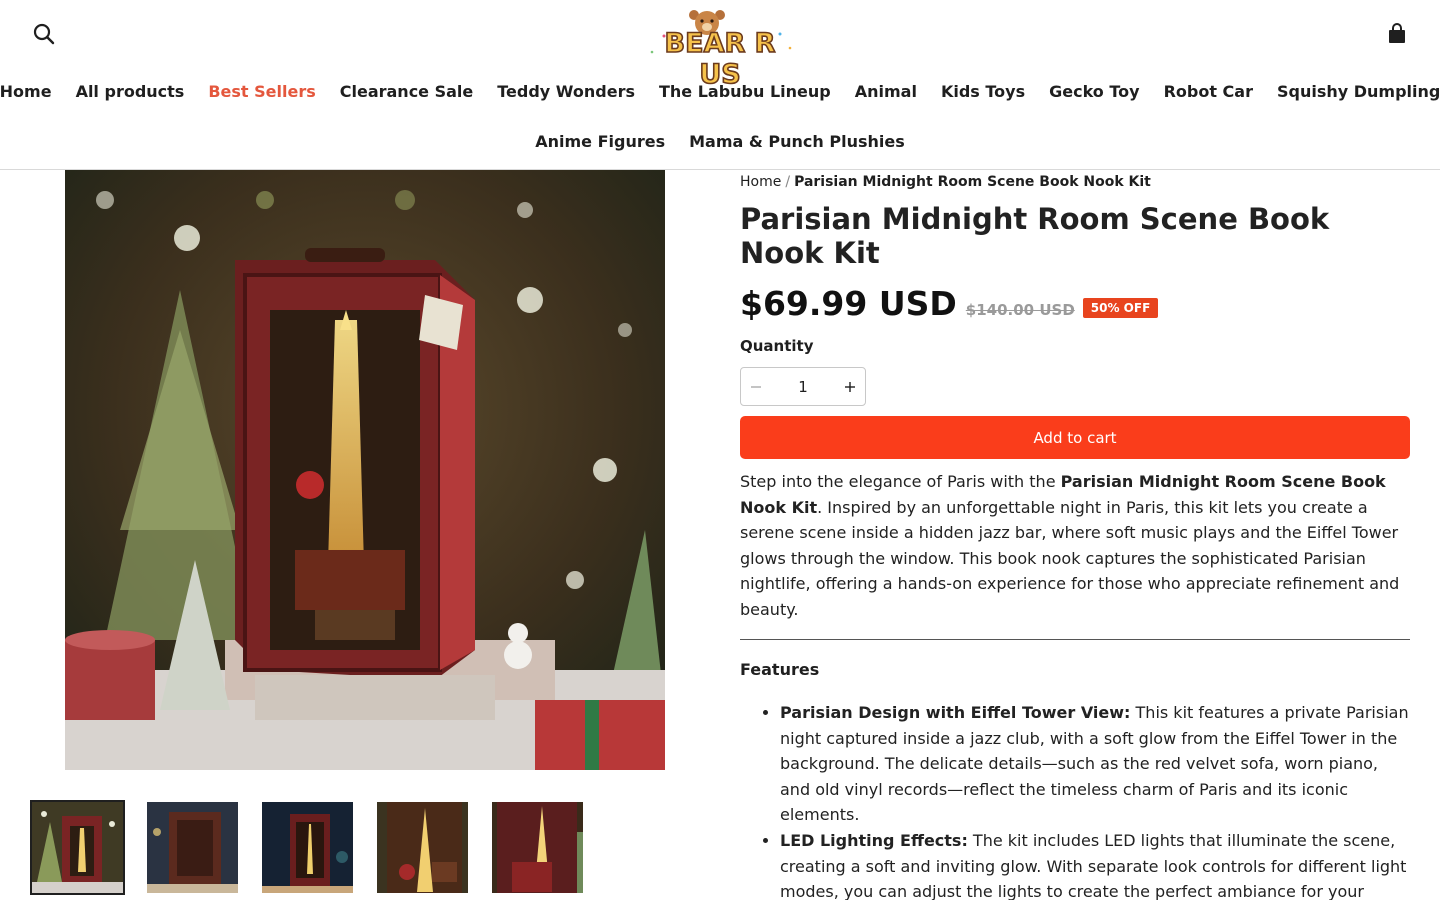  I want to click on breadcrumb-home: Home, so click(760, 182).